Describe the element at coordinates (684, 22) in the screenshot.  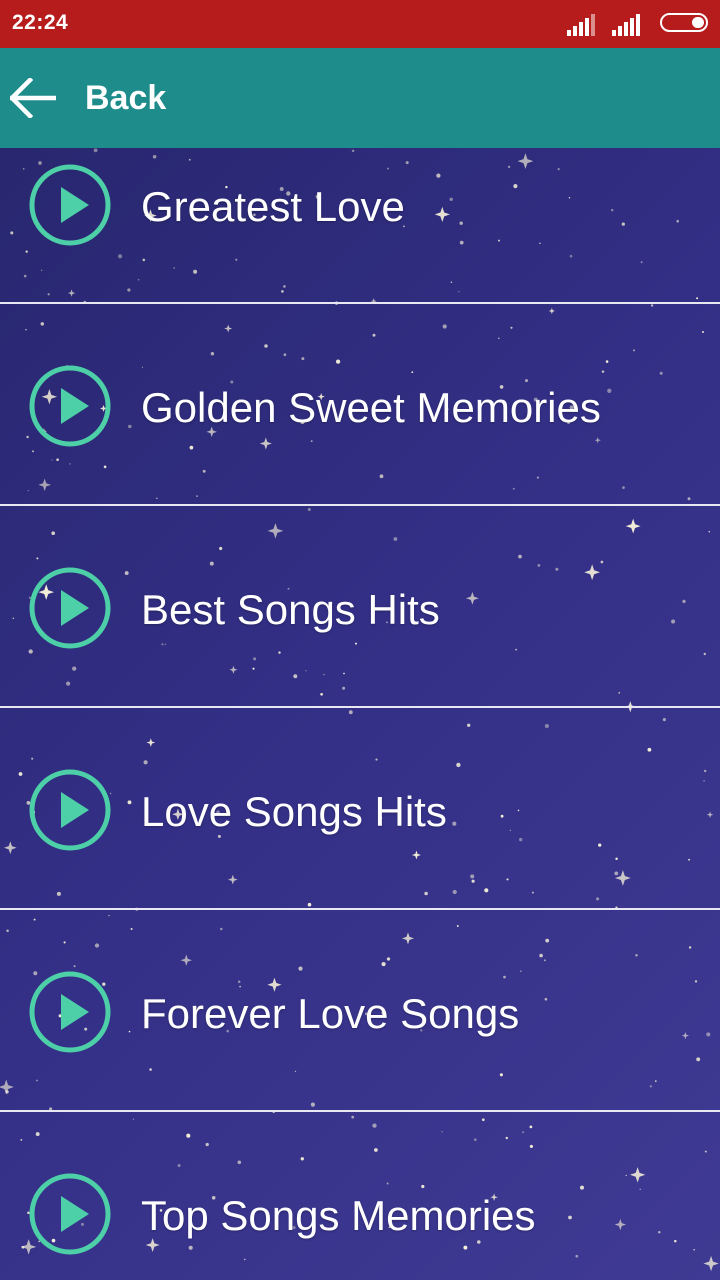
I see `battery-icon` at that location.